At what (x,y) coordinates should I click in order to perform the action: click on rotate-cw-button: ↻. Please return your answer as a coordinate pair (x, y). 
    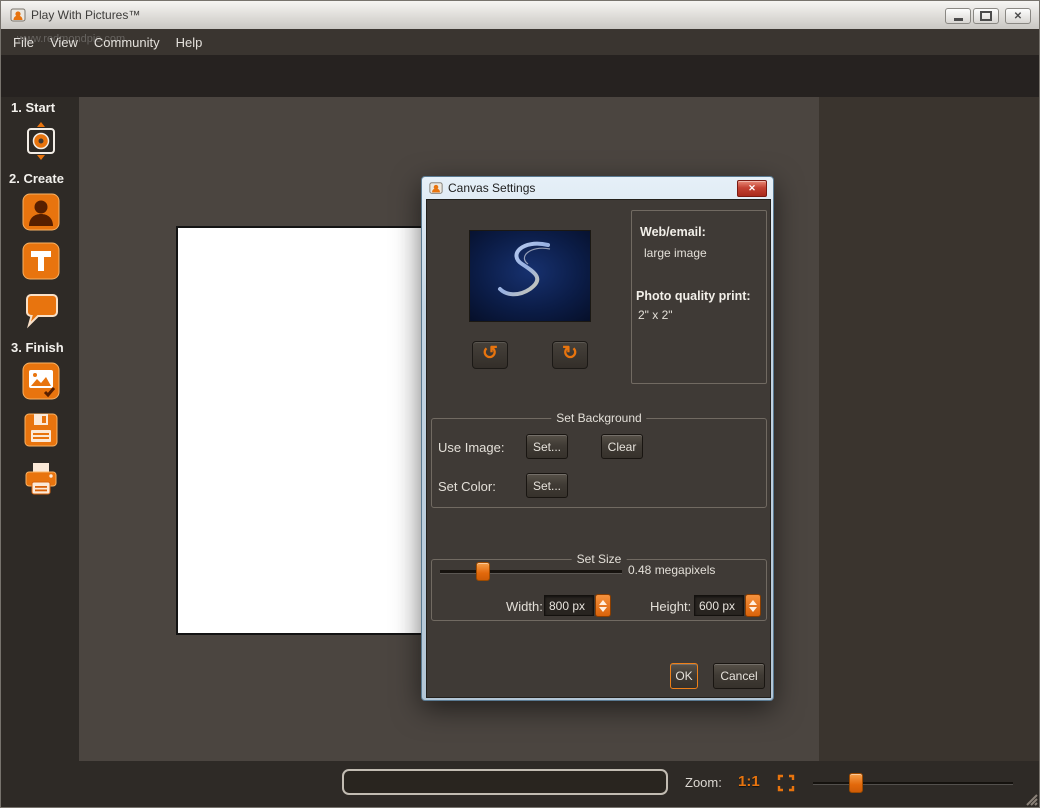
    Looking at the image, I should click on (570, 355).